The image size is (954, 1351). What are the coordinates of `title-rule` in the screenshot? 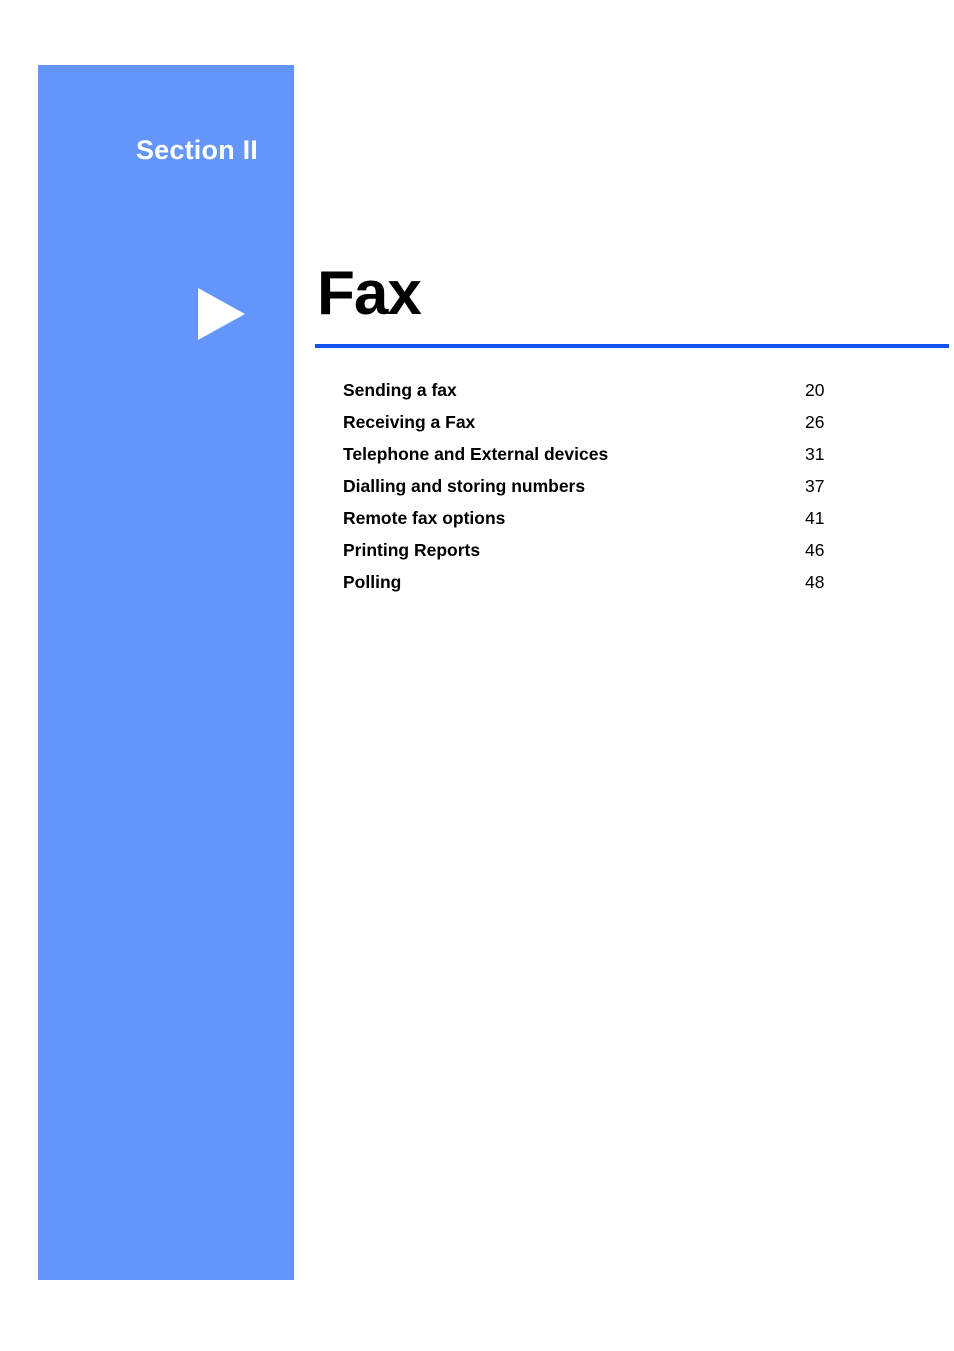 It's located at (632, 345).